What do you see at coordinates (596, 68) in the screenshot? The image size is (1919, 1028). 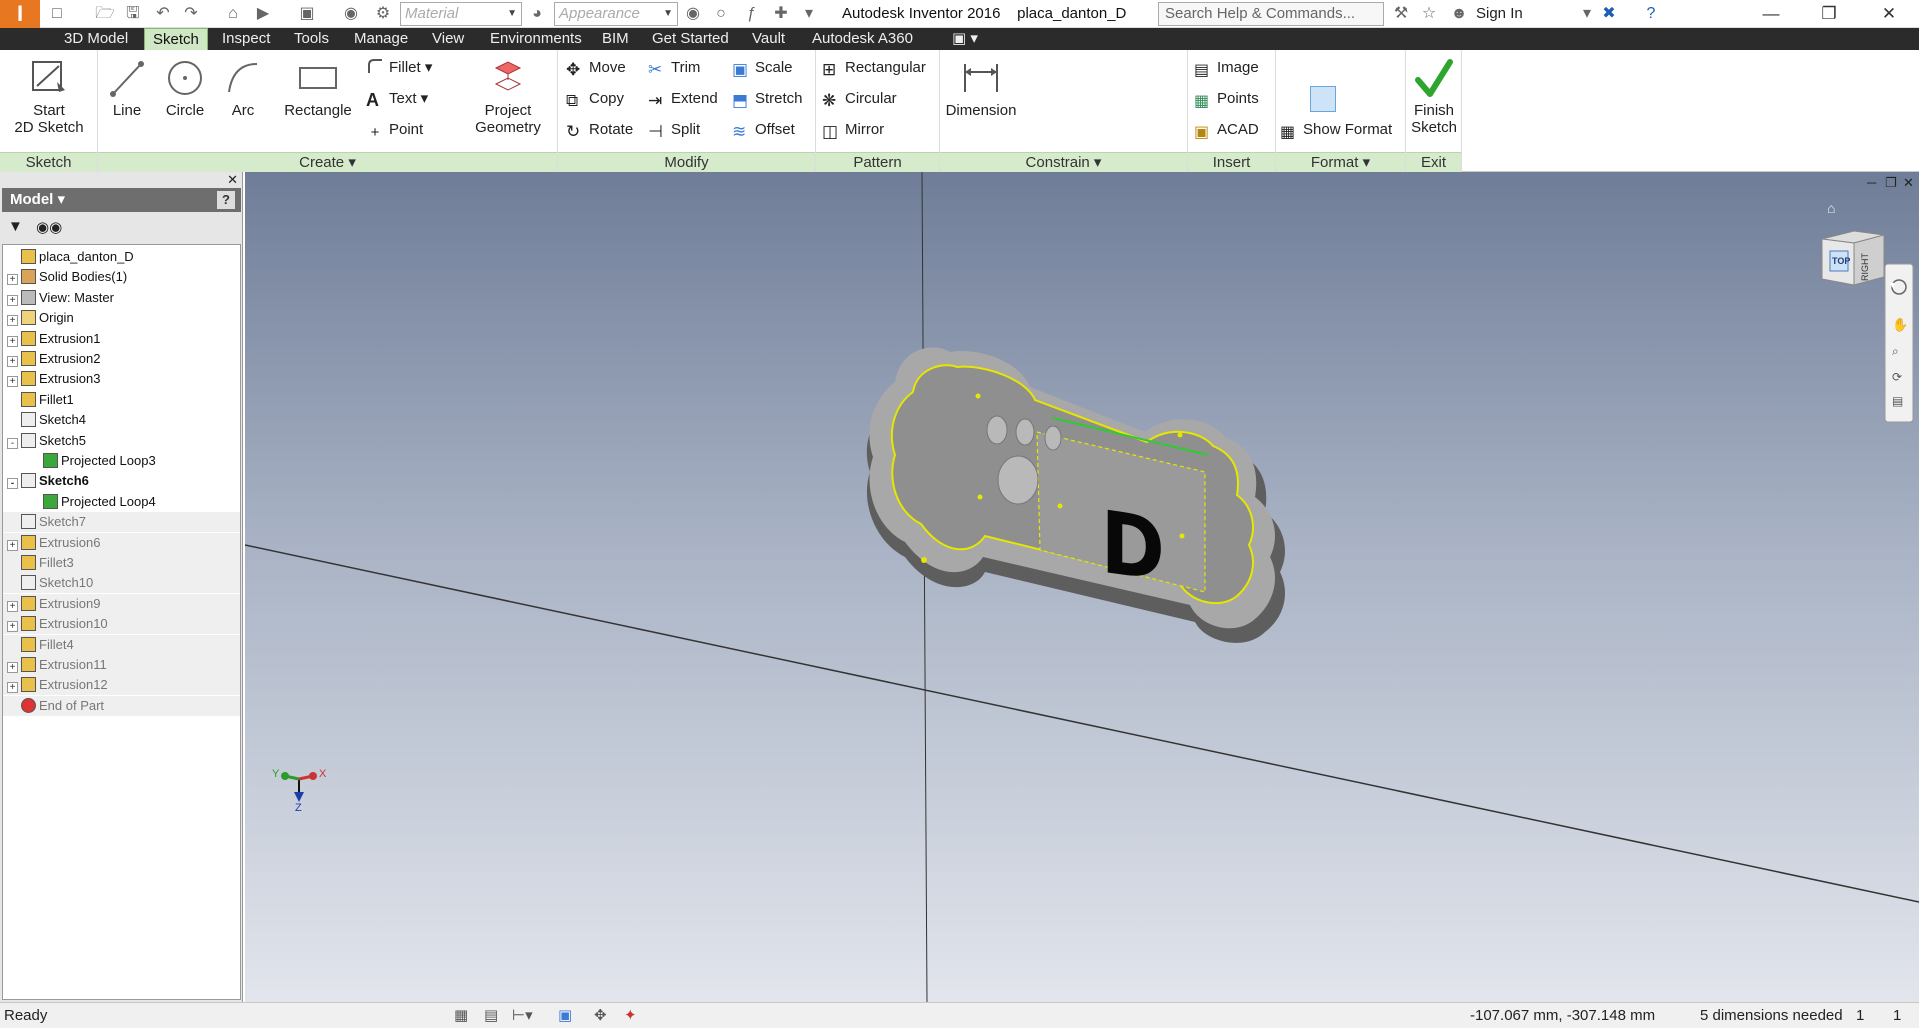 I see `move-button: ✥ Move` at bounding box center [596, 68].